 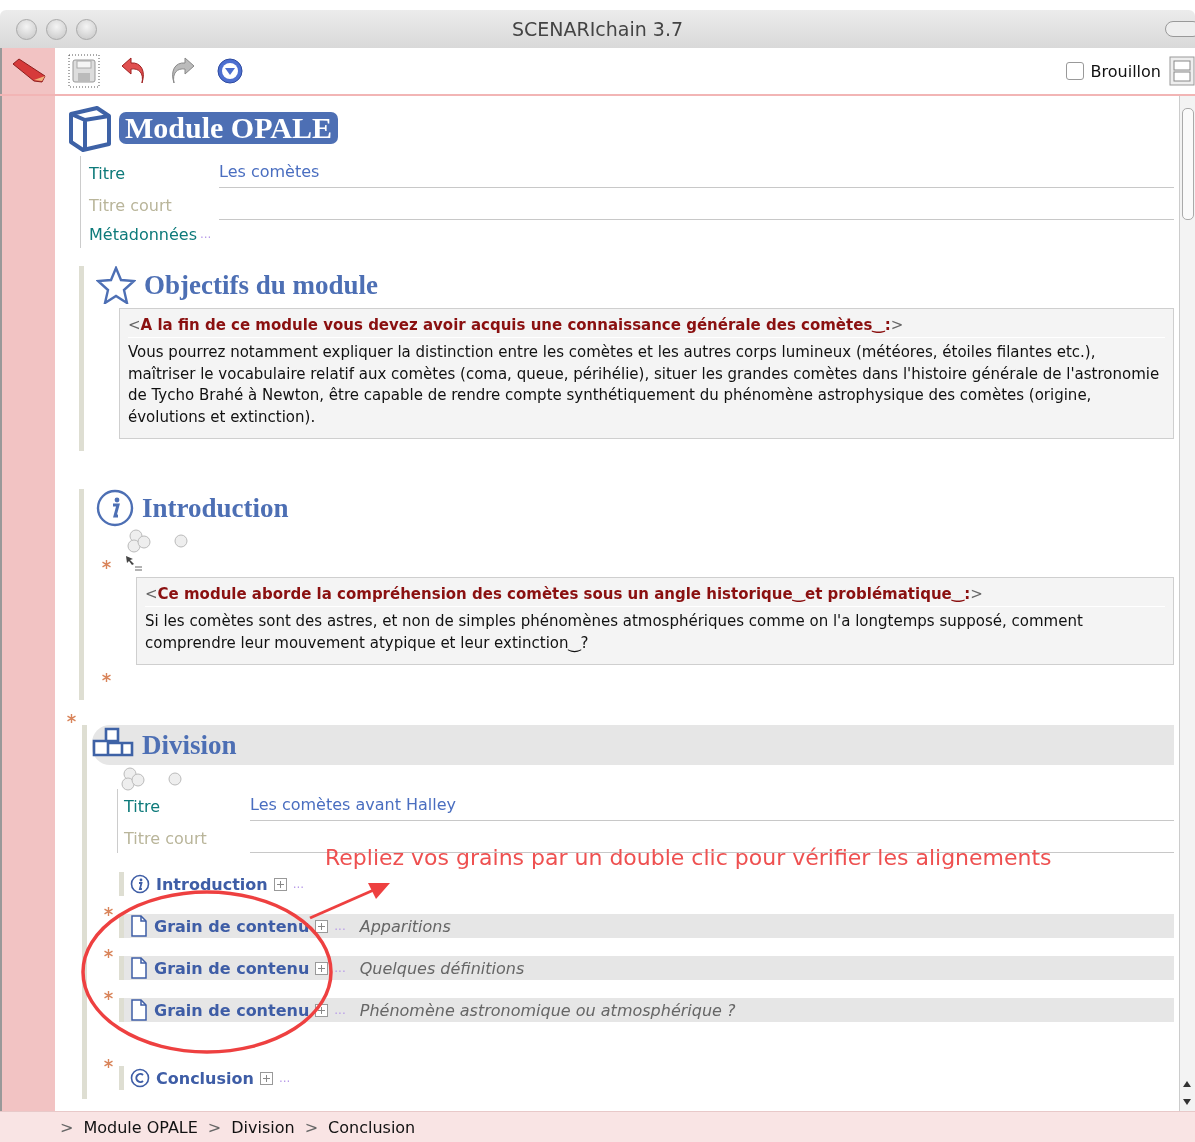 I want to click on scrollbar-thumb, so click(x=1188, y=164).